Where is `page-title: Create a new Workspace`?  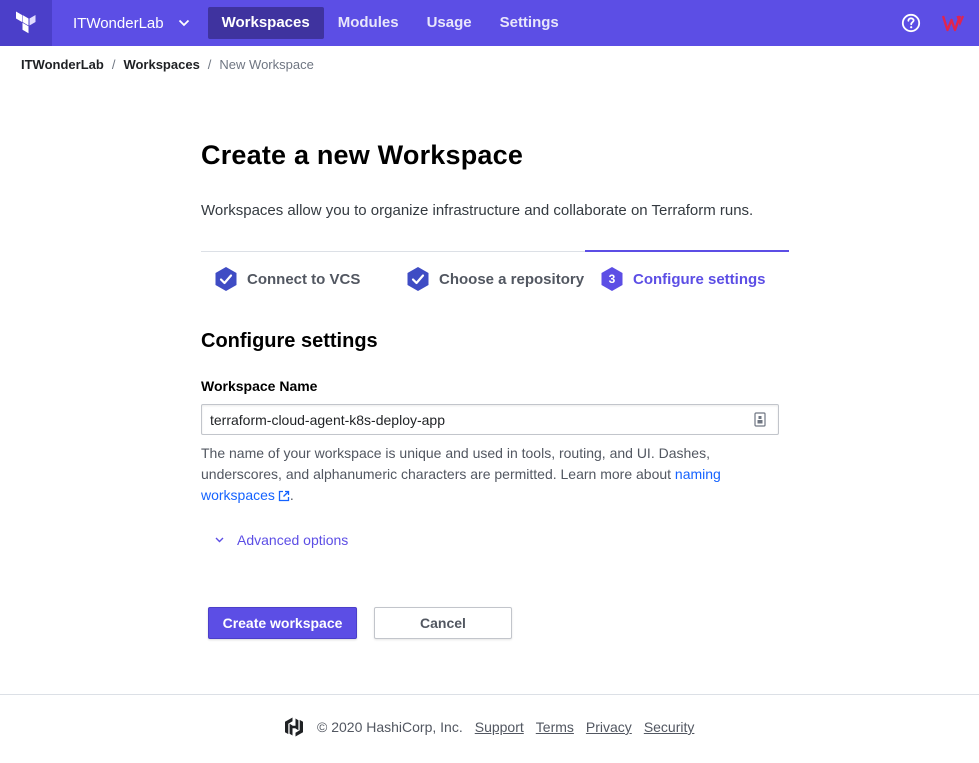 page-title: Create a new Workspace is located at coordinates (362, 155).